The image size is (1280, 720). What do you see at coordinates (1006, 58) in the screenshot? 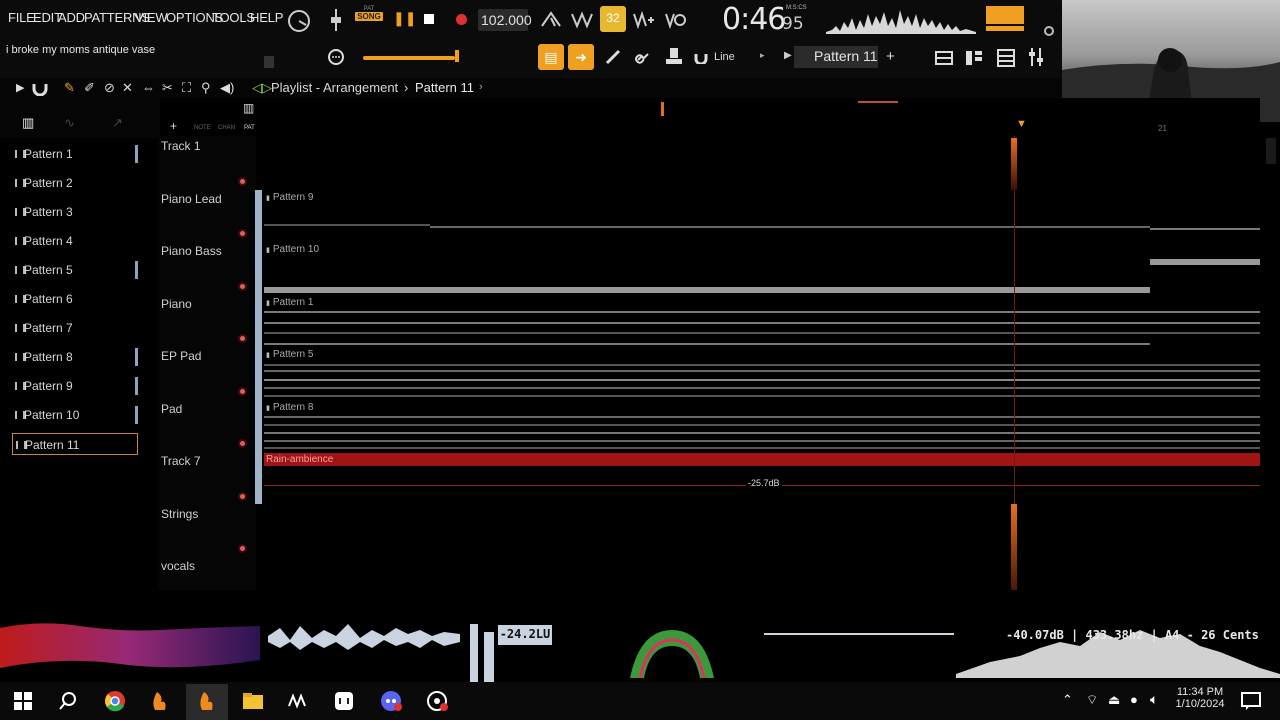
I see `mixer-icon` at bounding box center [1006, 58].